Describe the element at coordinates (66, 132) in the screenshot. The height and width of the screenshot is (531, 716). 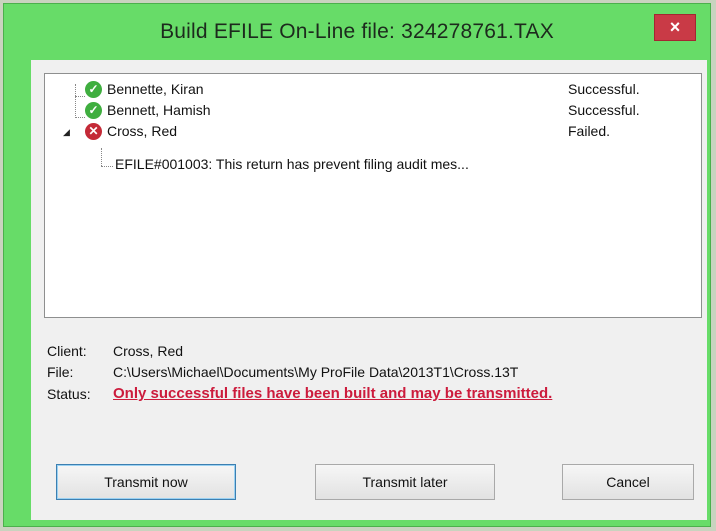
I see `expand-triangle-icon: ◢` at that location.